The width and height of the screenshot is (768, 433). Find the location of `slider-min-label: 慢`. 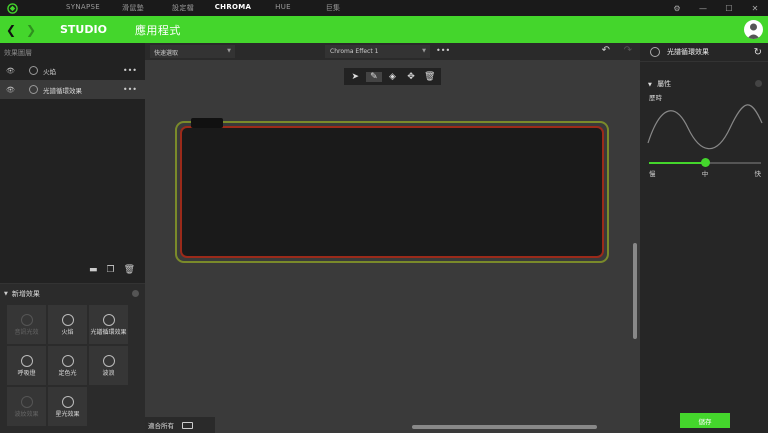

slider-min-label: 慢 is located at coordinates (652, 174).